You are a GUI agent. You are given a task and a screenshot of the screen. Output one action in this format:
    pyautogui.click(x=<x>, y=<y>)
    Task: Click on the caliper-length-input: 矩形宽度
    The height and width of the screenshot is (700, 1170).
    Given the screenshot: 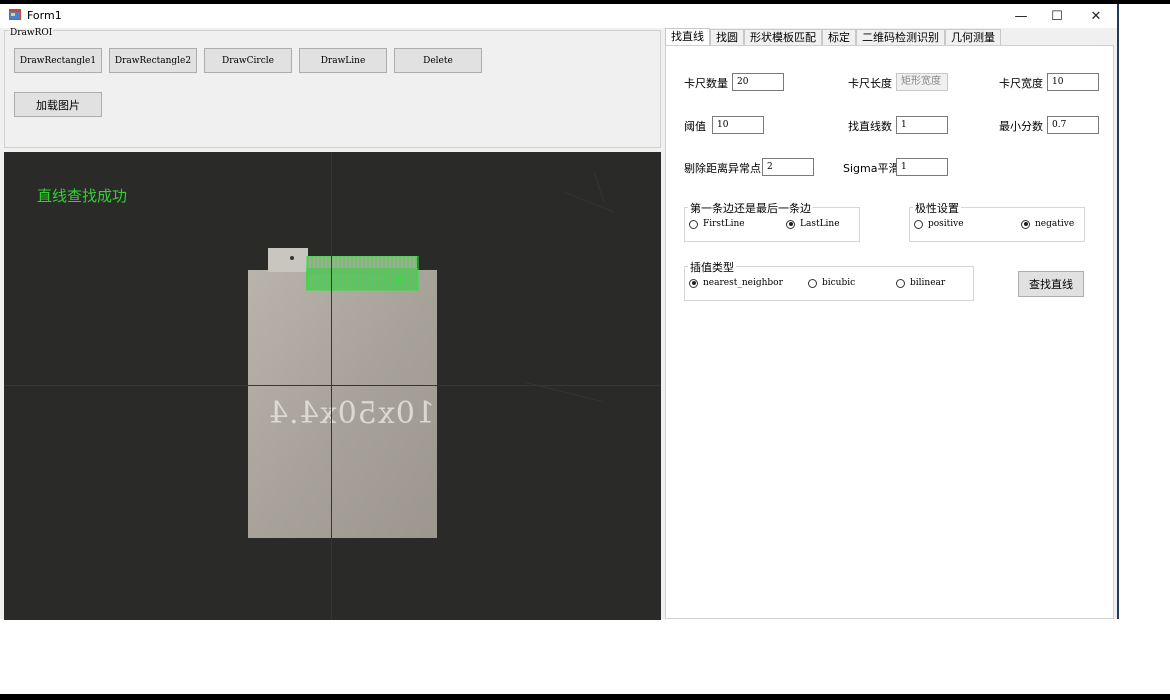 What is the action you would take?
    pyautogui.click(x=922, y=82)
    